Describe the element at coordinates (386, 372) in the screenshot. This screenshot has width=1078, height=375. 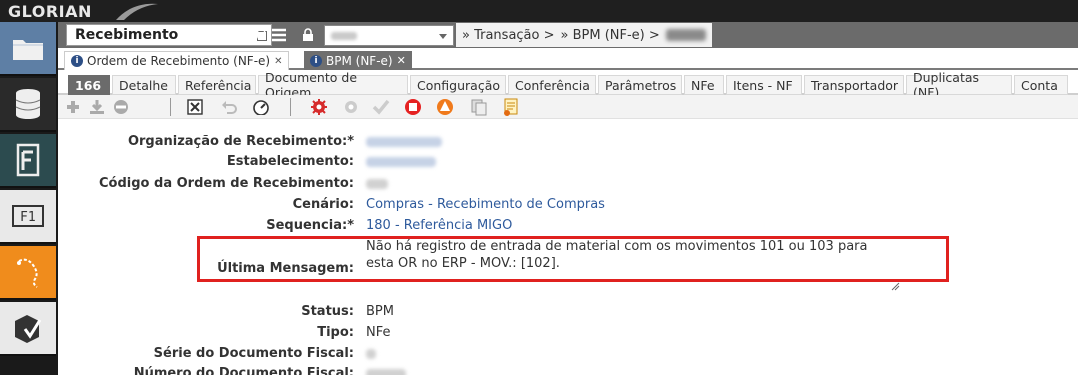
I see `numero-value` at that location.